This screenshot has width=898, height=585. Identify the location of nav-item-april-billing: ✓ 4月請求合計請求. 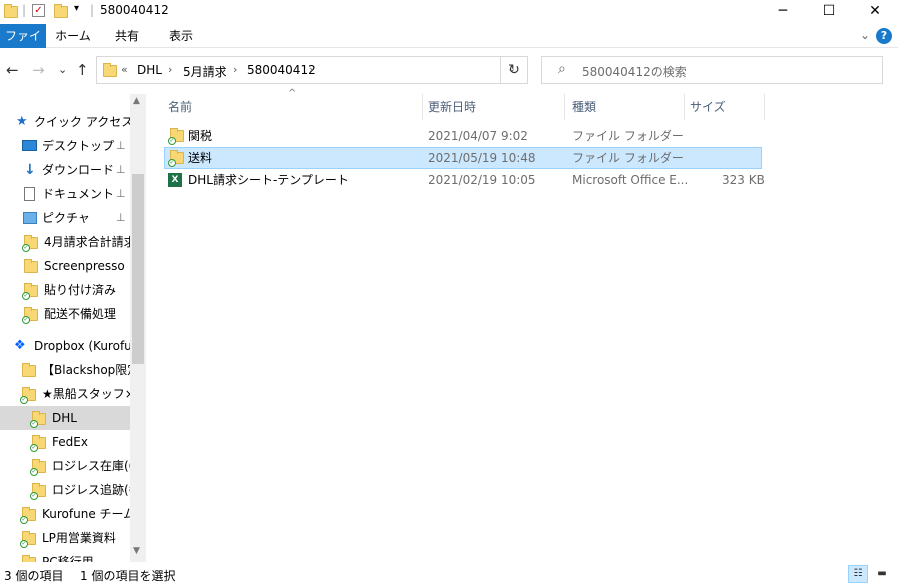
(65, 242).